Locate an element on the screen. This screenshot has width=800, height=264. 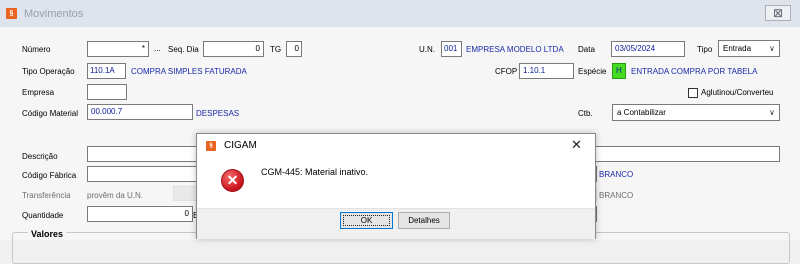
tipo-select: Entrada ∨ is located at coordinates (749, 48).